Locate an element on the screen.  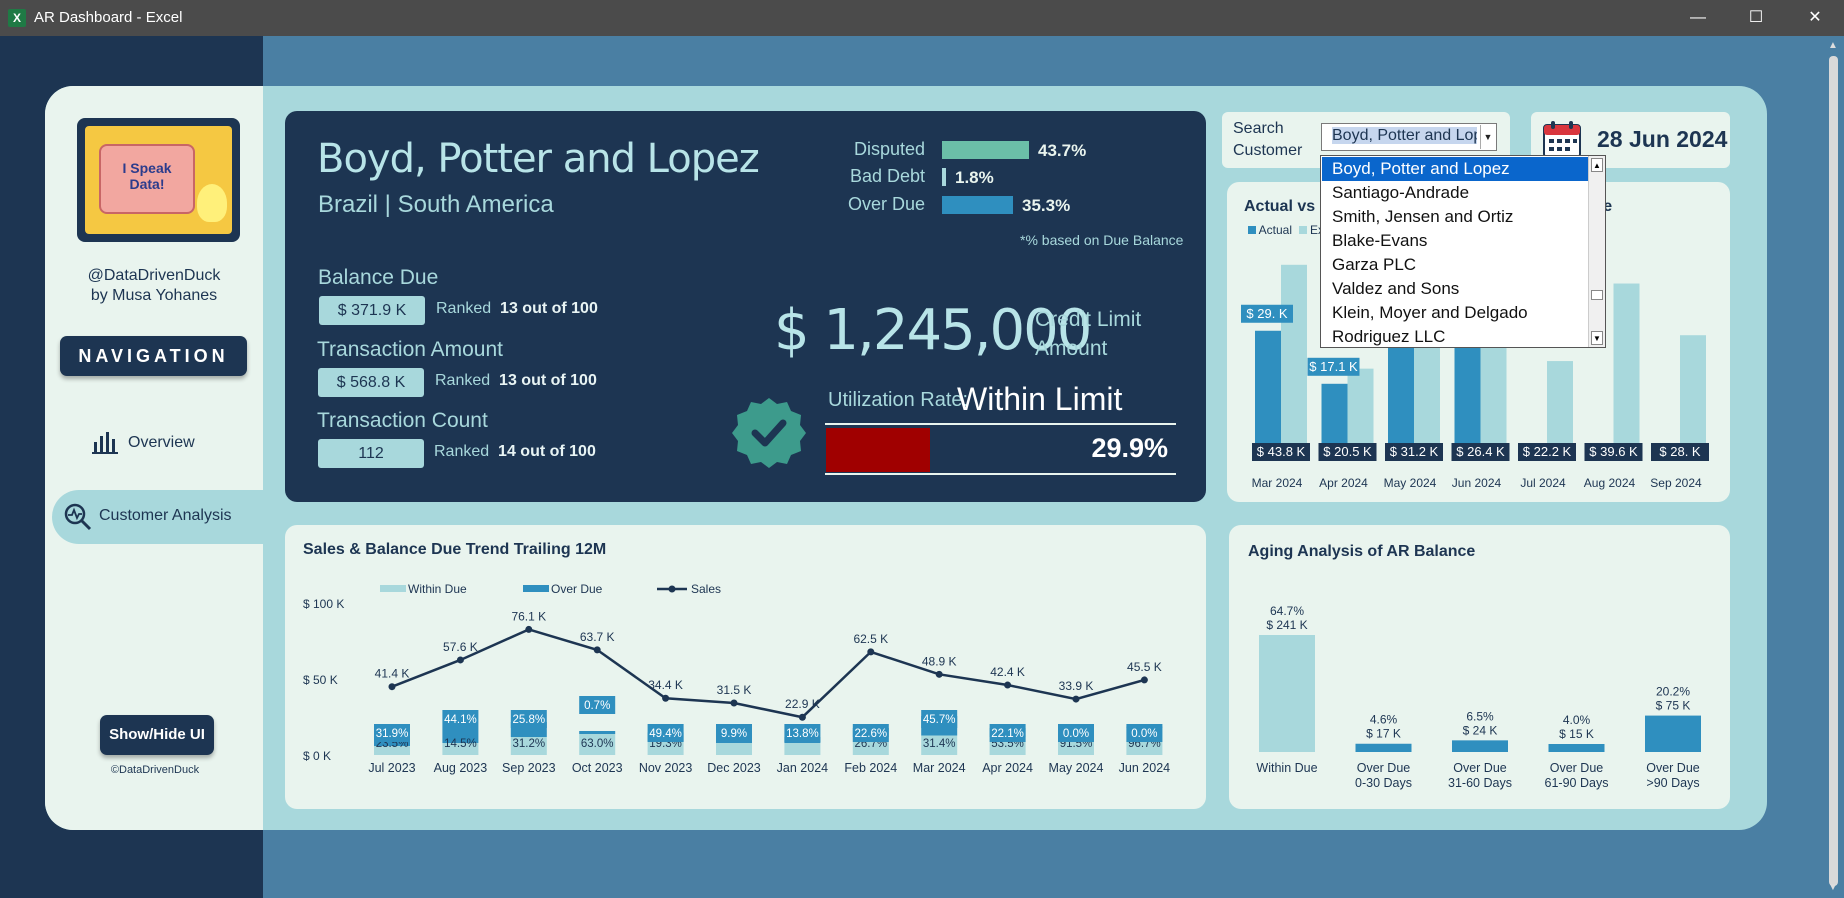
transaction-amount-rank: Ranked 13 out of 100 is located at coordinates (516, 380).